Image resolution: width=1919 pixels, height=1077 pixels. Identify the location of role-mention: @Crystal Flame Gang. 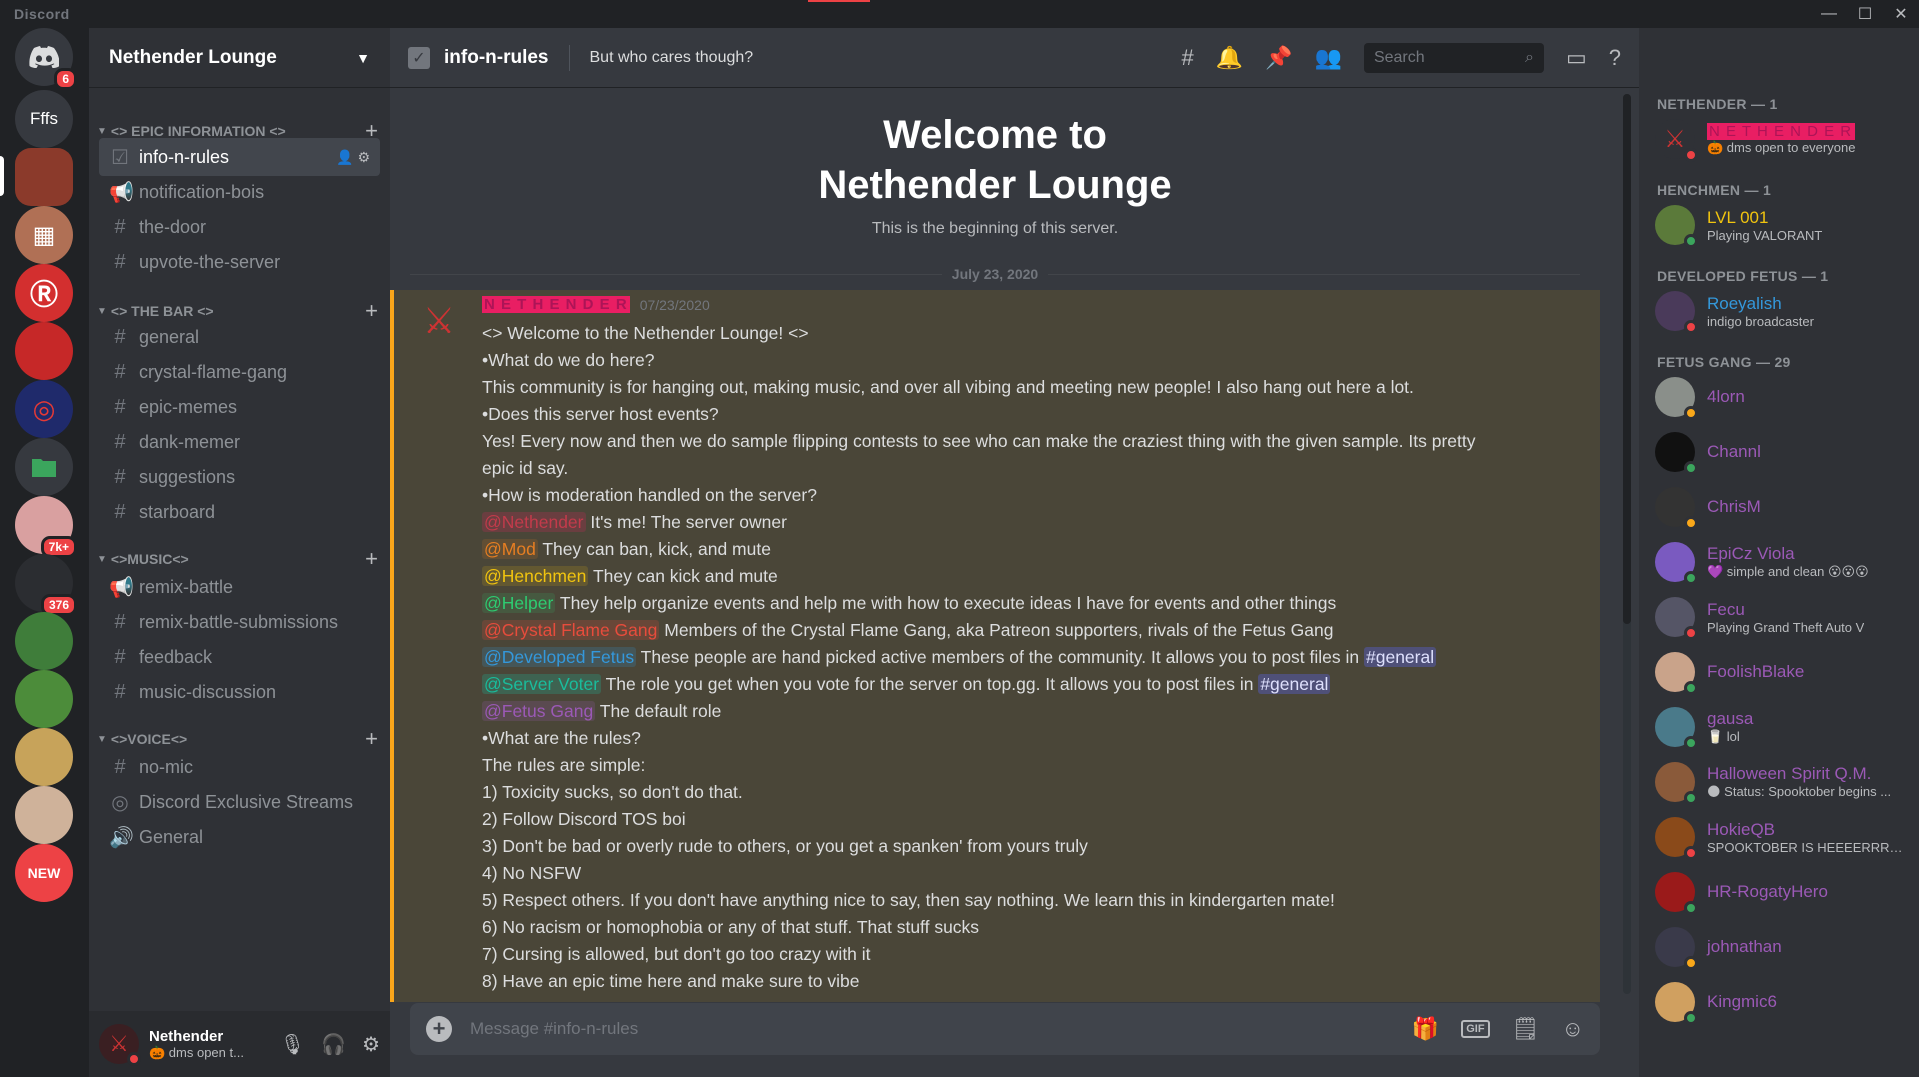
(571, 630).